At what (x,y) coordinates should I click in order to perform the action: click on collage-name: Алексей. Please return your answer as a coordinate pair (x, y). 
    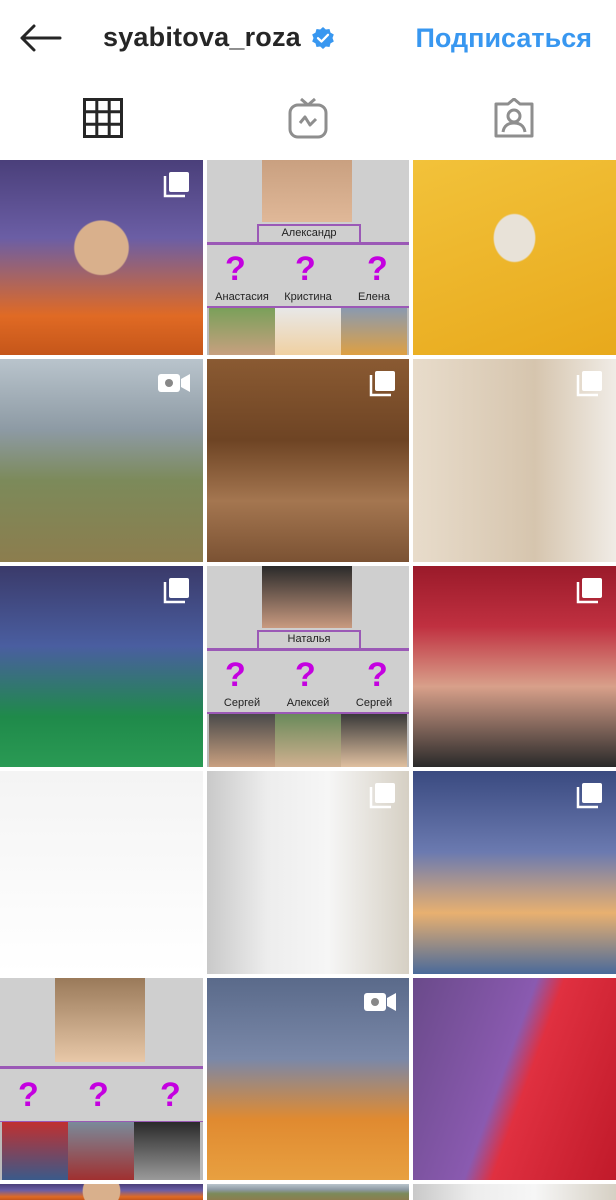
    Looking at the image, I should click on (308, 703).